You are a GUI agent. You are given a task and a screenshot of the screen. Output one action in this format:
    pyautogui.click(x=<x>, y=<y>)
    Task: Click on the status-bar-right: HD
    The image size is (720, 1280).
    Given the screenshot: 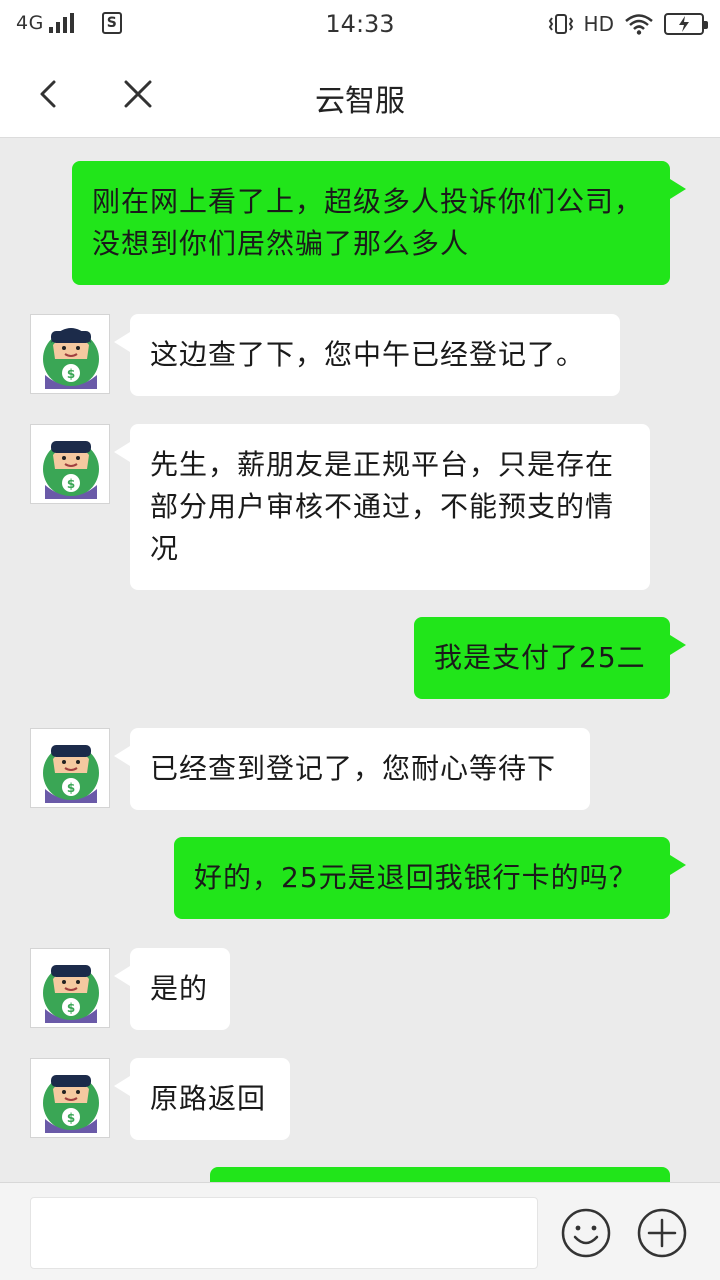 What is the action you would take?
    pyautogui.click(x=628, y=24)
    